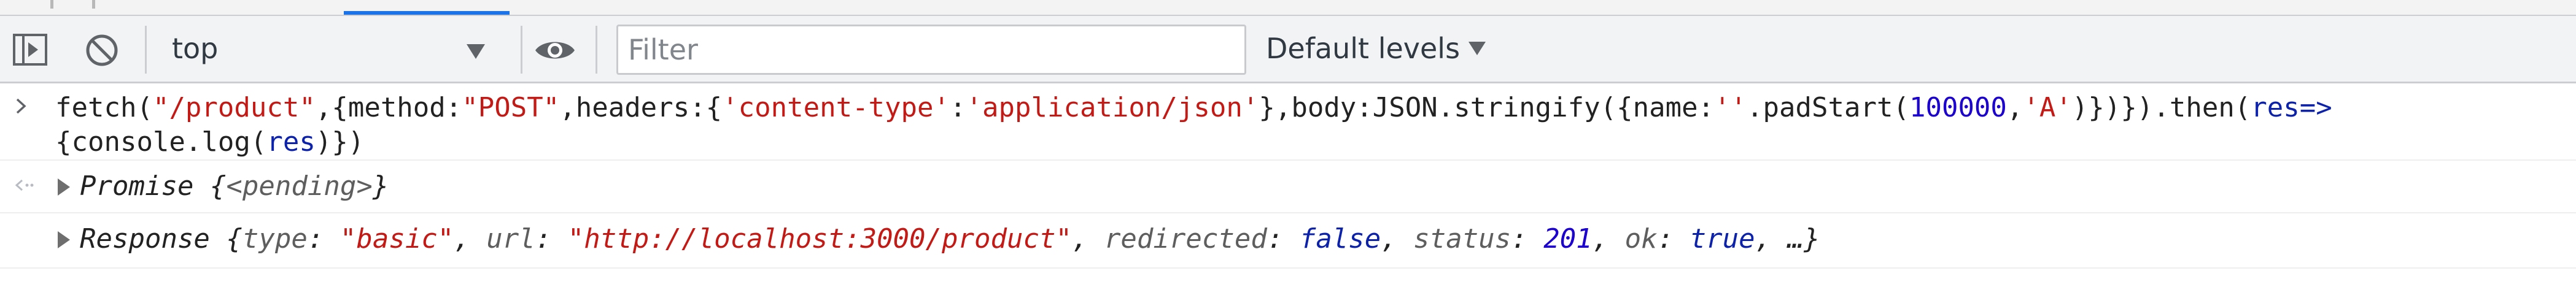 This screenshot has width=2576, height=287. I want to click on result-arrow-icon, so click(24, 186).